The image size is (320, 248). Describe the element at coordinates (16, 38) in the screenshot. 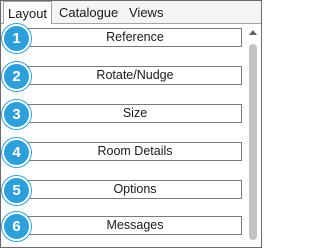

I see `step-badge-1: 1` at that location.